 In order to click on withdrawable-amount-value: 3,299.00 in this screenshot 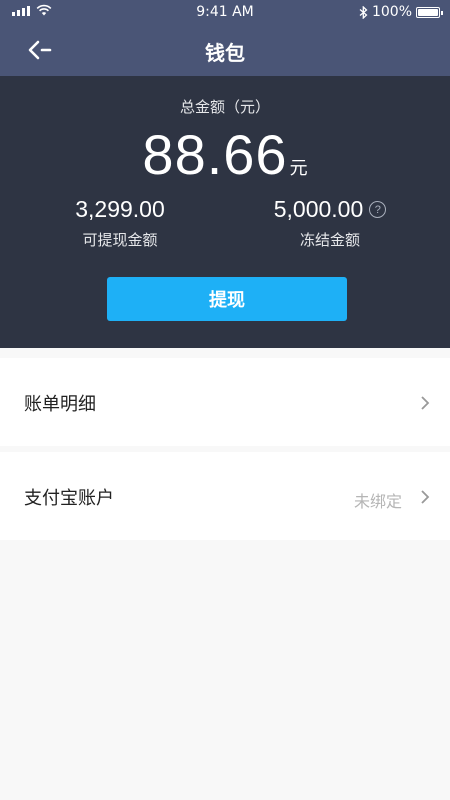, I will do `click(120, 209)`.